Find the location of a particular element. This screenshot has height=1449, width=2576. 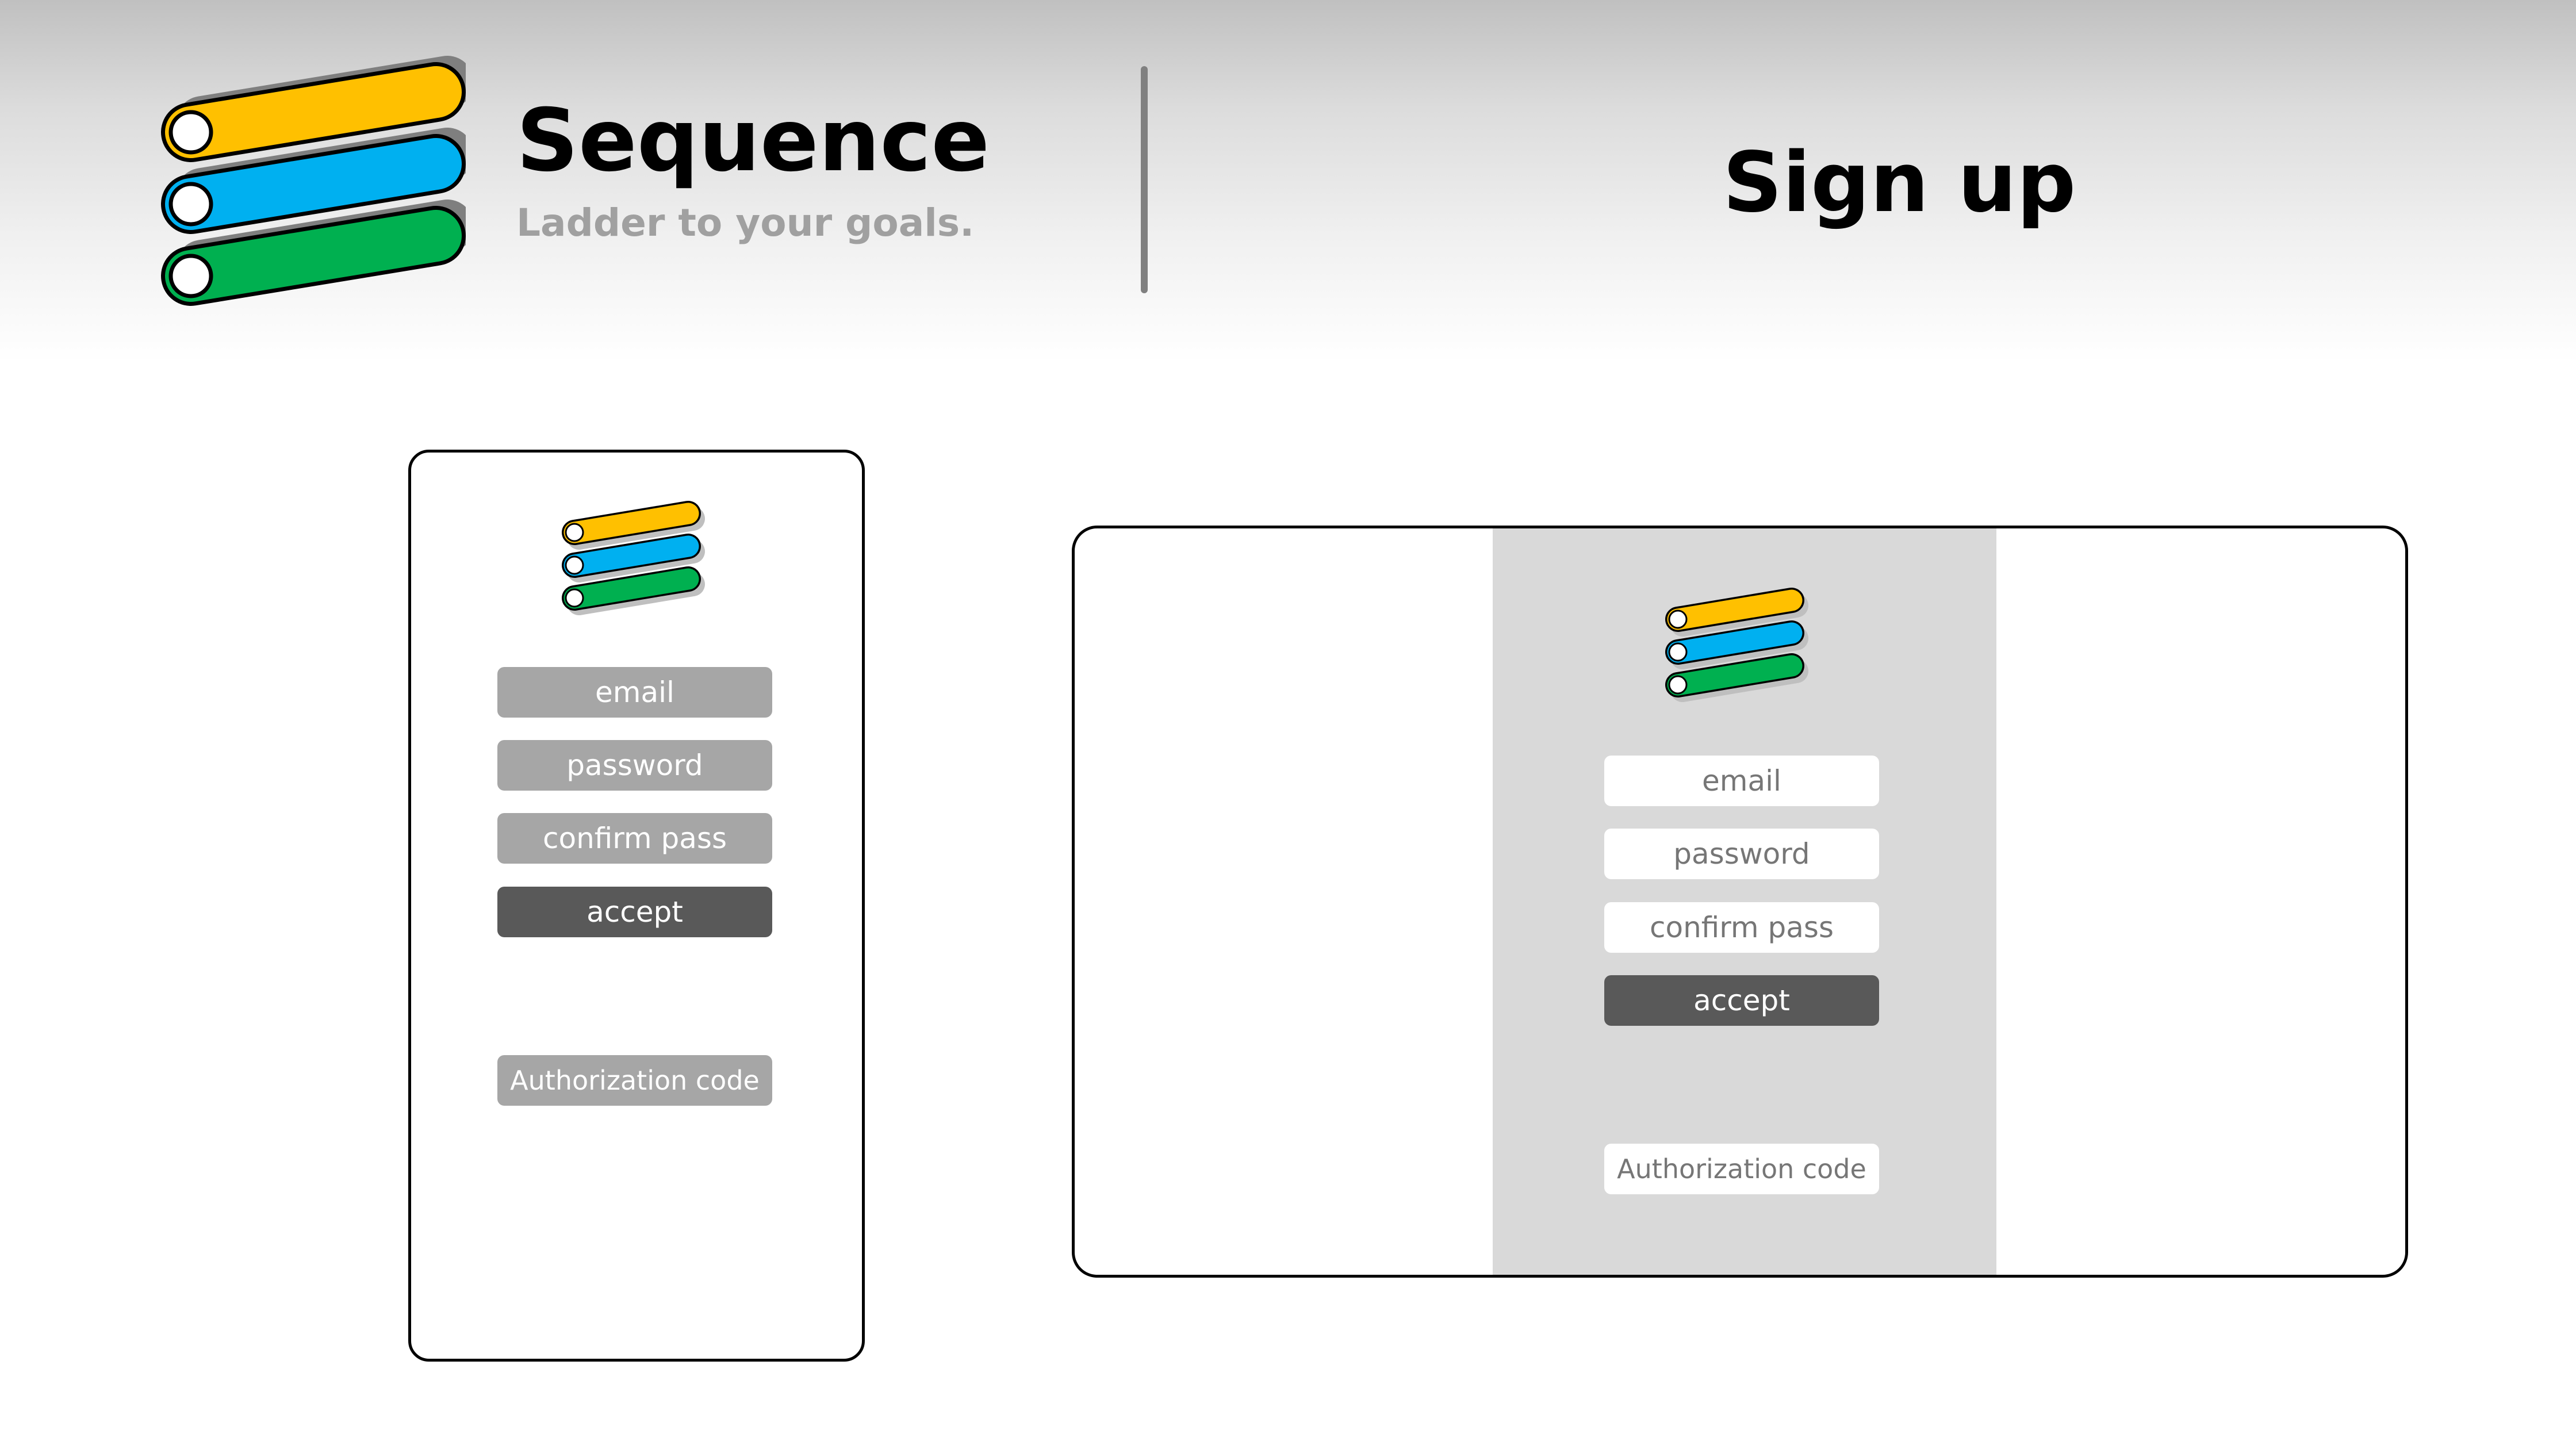

header-divider is located at coordinates (1144, 179).